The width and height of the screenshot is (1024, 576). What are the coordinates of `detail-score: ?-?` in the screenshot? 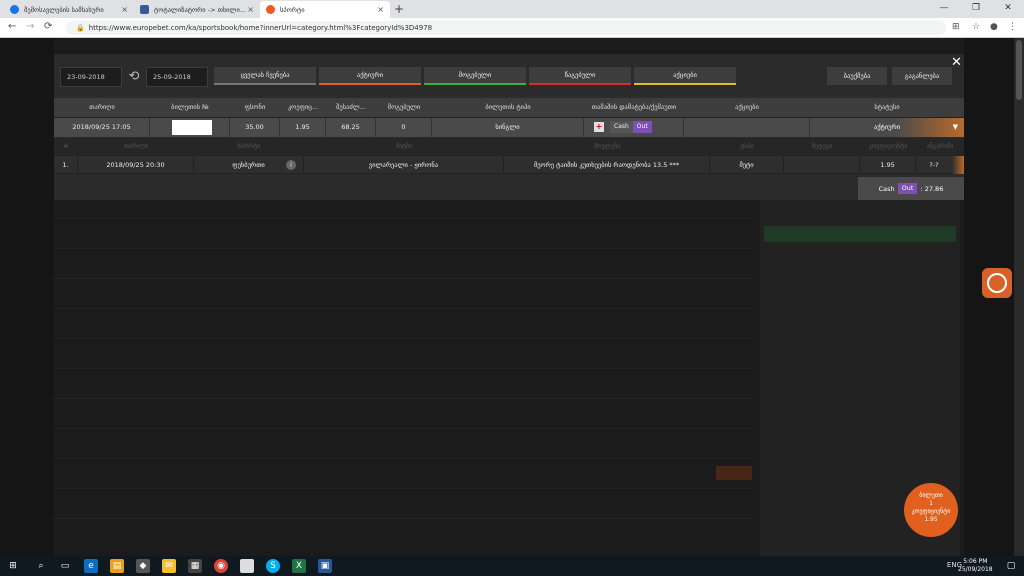 It's located at (934, 165).